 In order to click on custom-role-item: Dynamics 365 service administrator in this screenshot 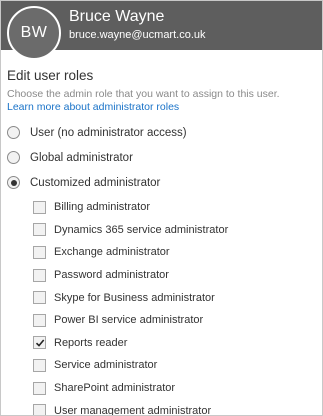, I will do `click(177, 230)`.